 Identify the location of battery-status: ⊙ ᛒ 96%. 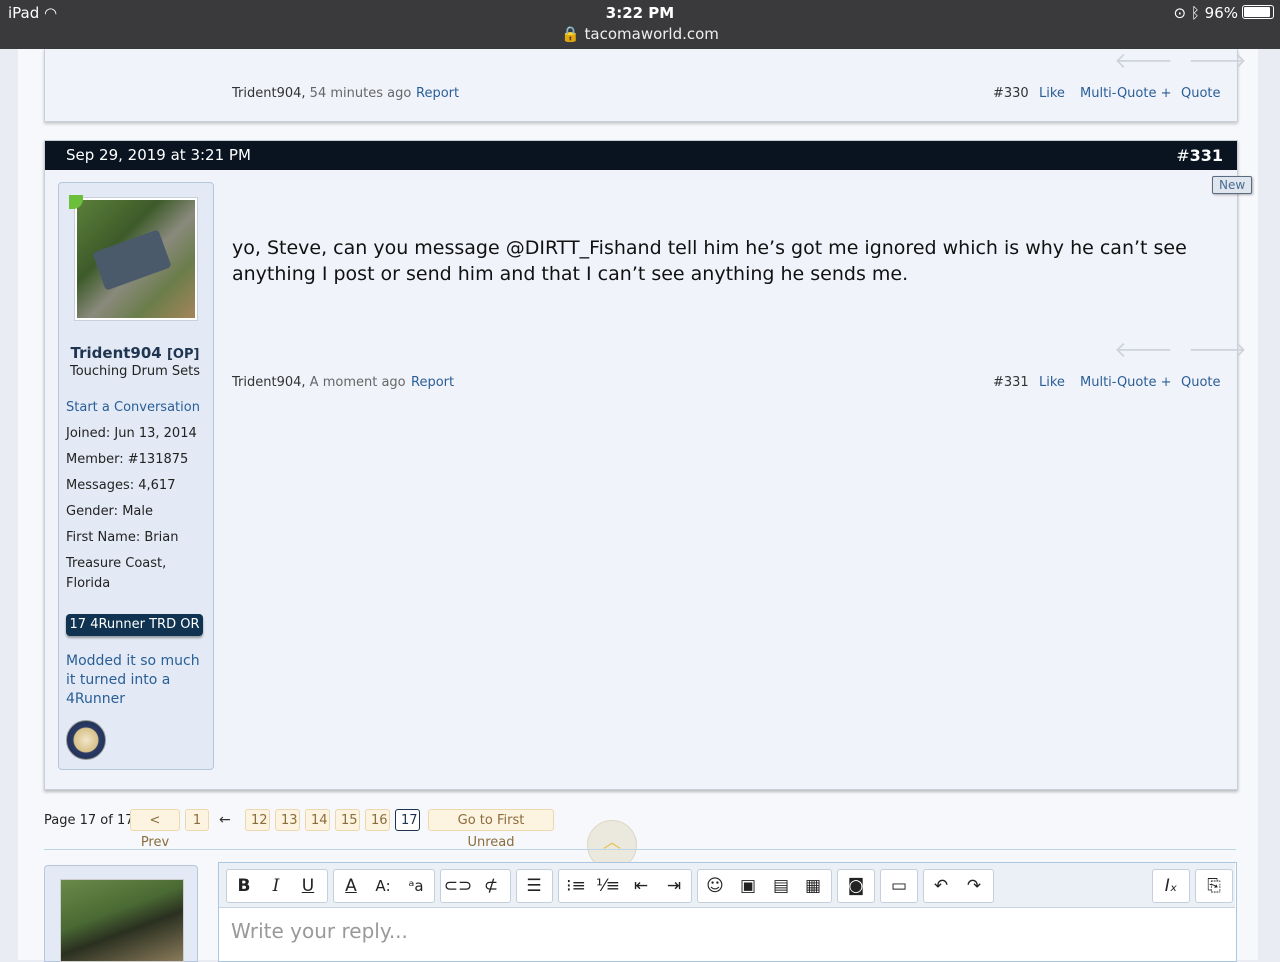
(1223, 13).